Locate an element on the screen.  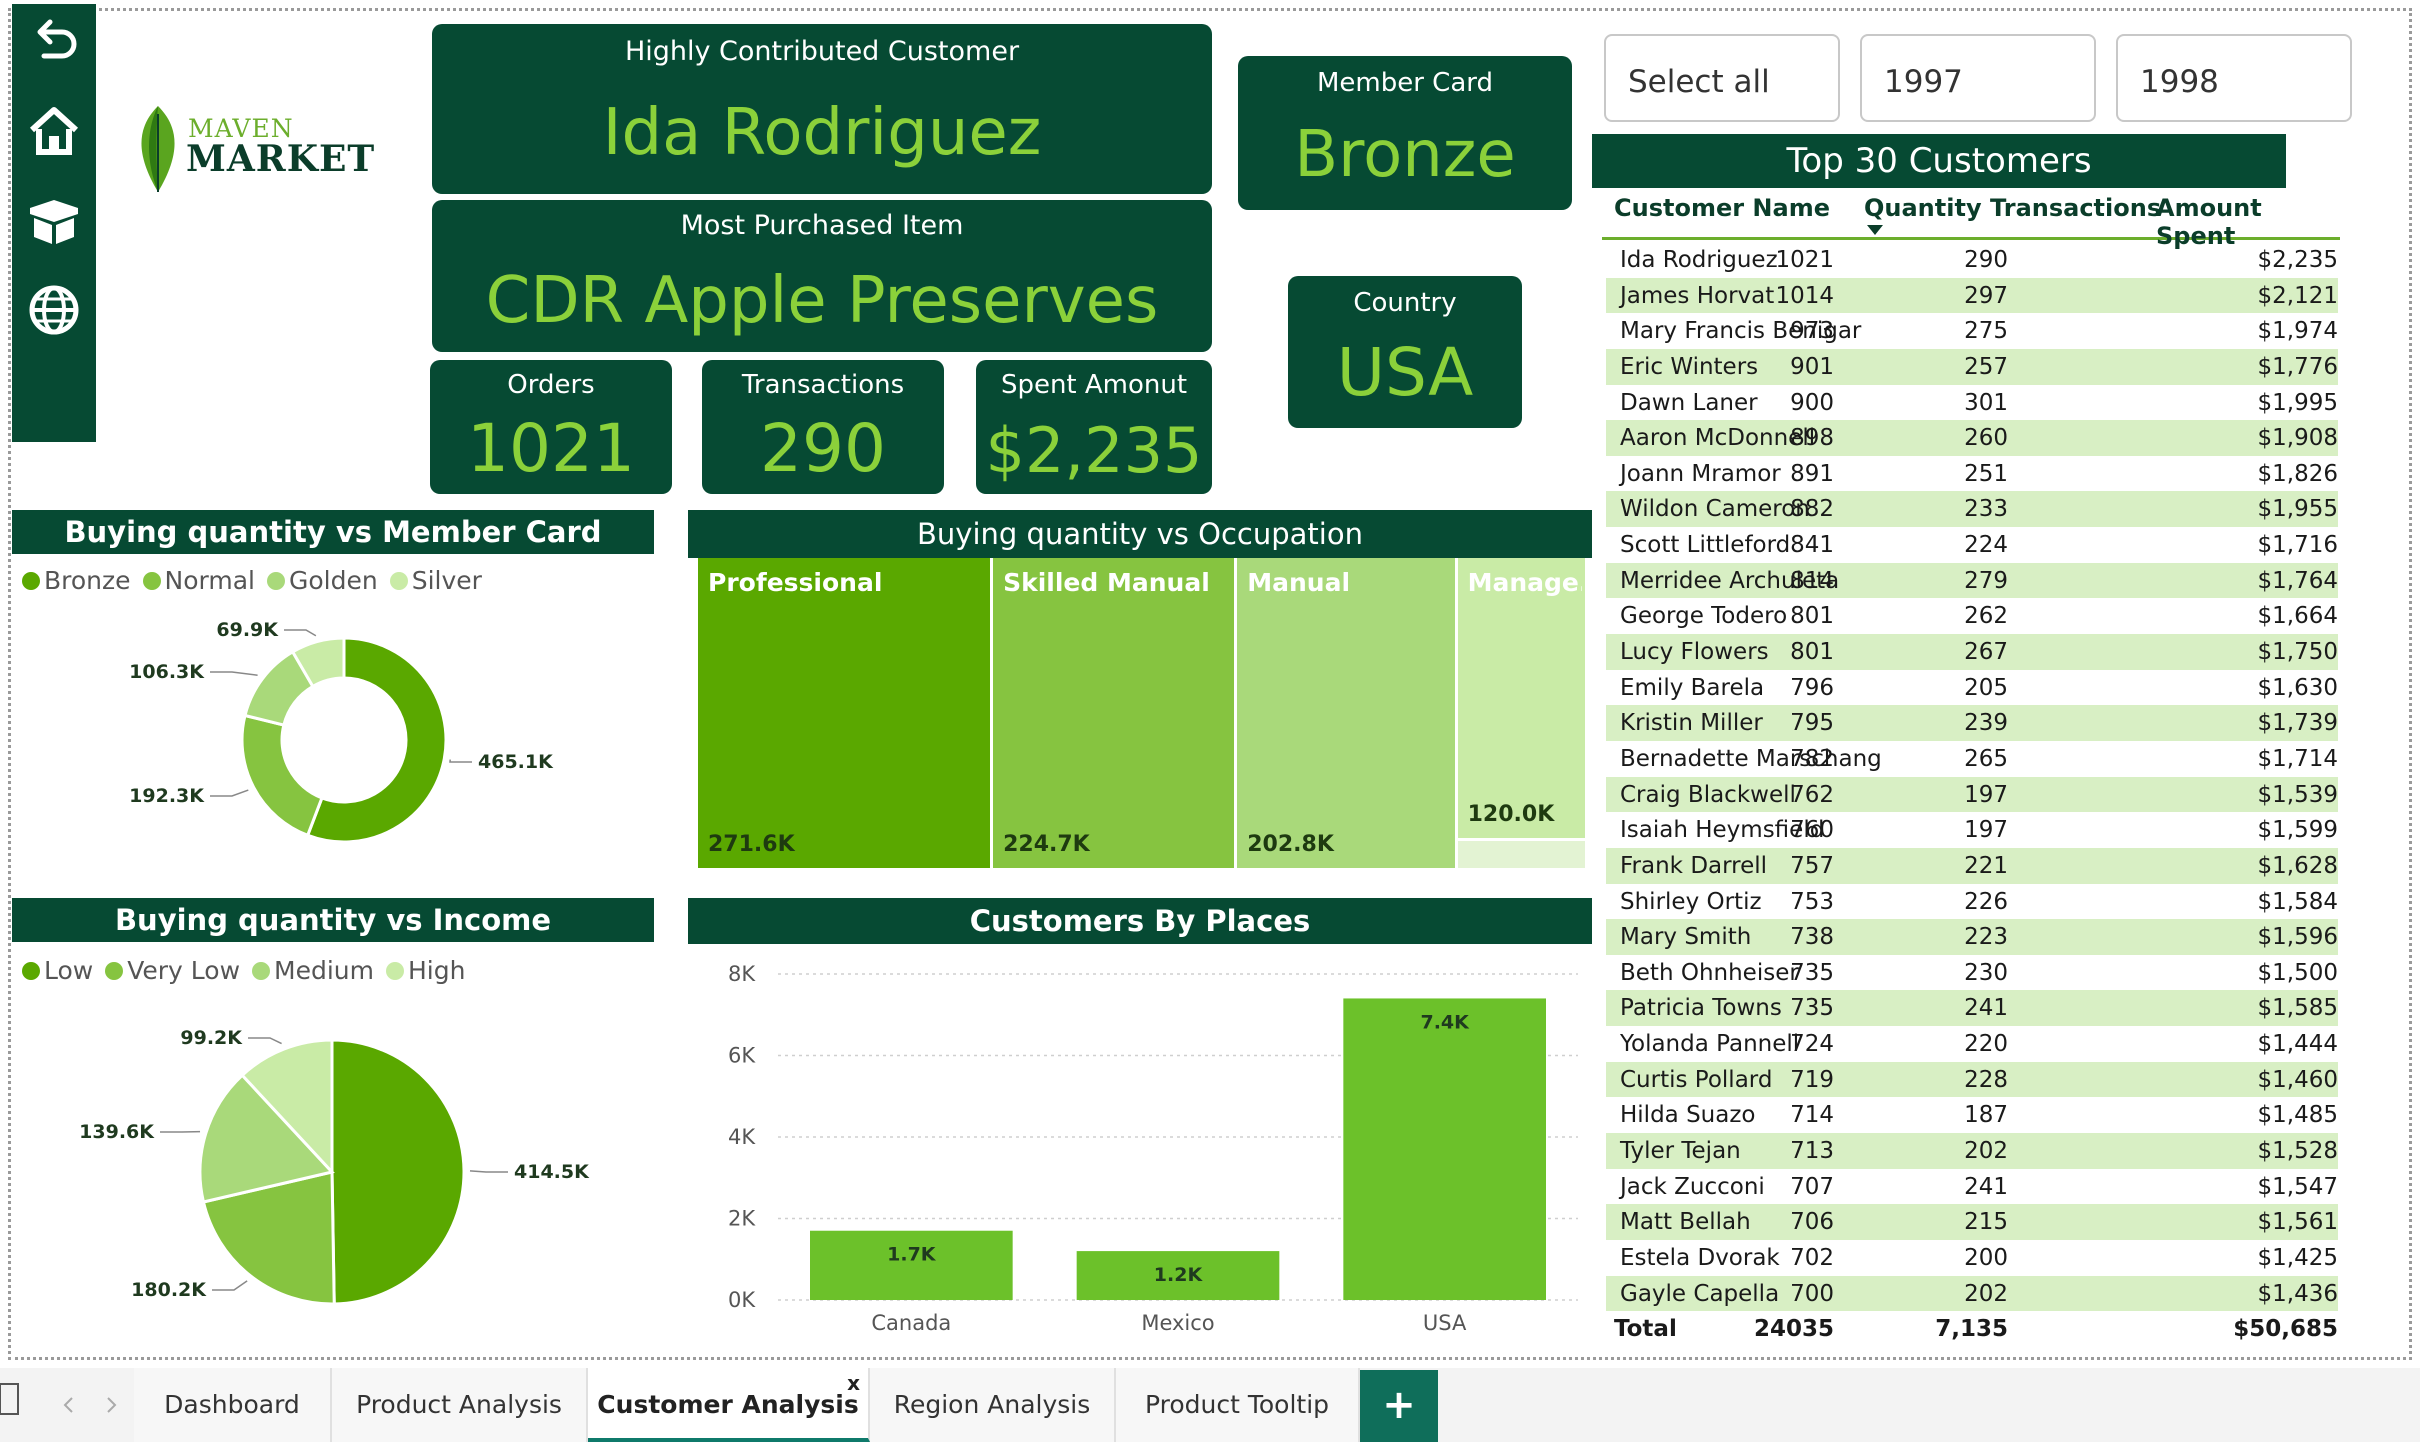
add-page-button: + is located at coordinates (1399, 1406).